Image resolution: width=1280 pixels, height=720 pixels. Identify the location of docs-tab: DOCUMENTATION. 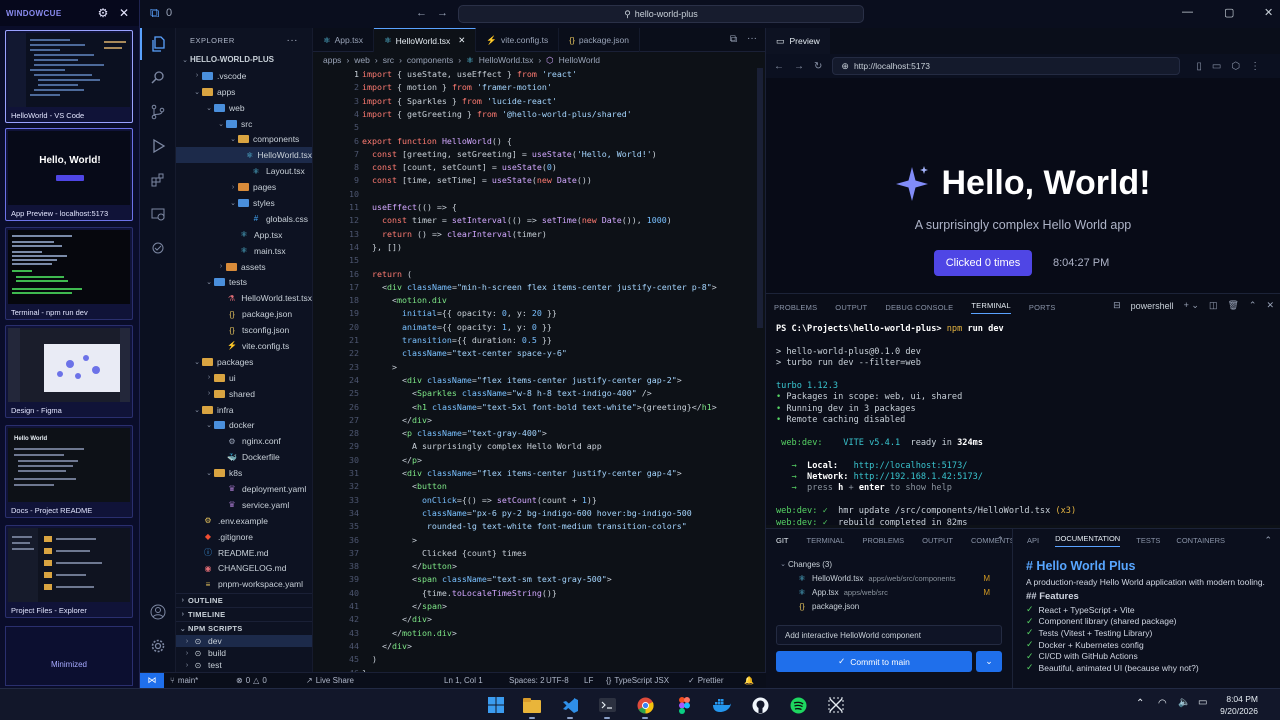
(1088, 540).